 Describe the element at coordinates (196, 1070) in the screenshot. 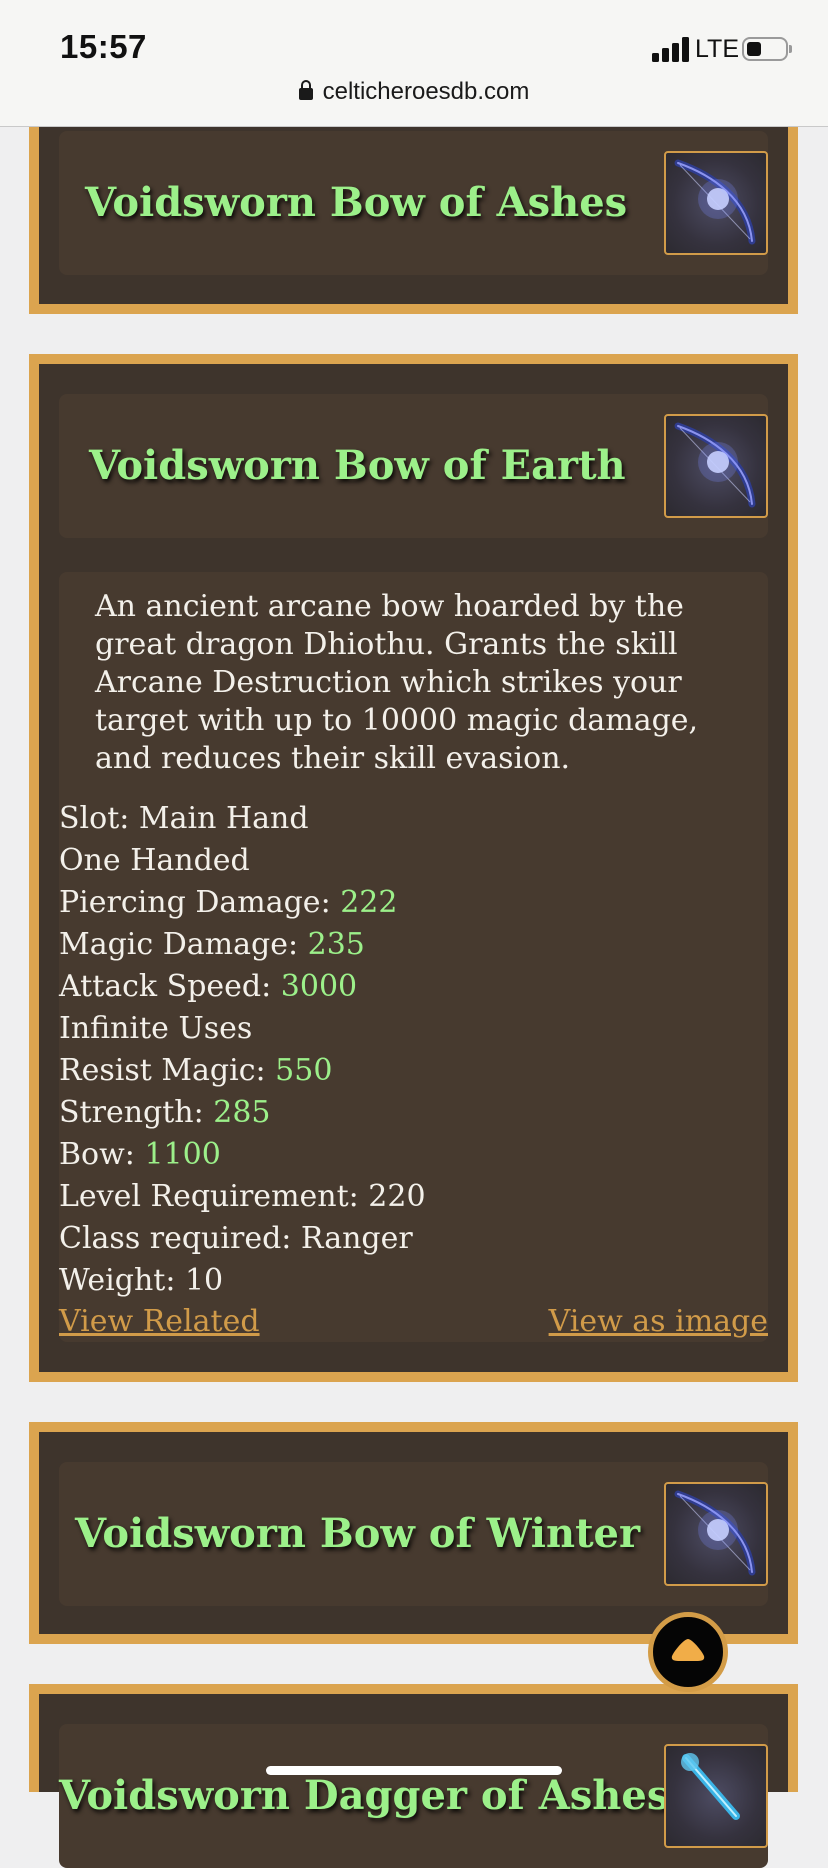

I see `stat-resist-magic: Resist Magic: 550` at that location.